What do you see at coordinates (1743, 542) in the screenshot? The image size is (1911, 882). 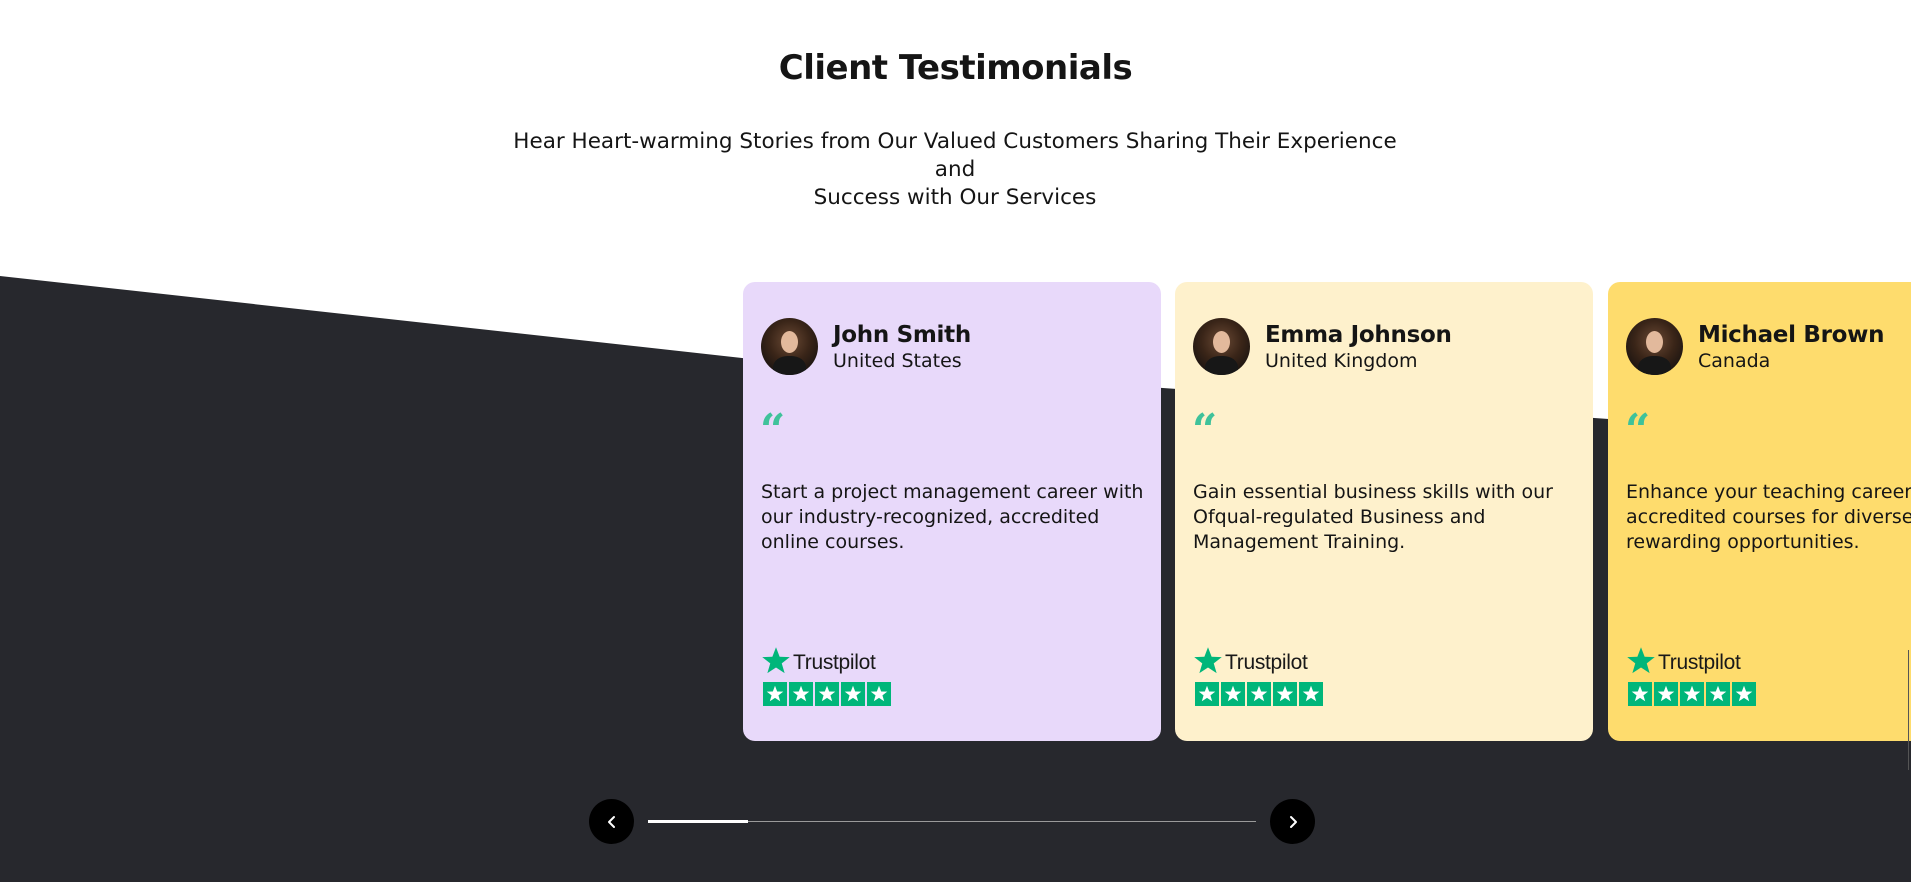 I see `testimonial-text-line: rewarding opportunities.` at bounding box center [1743, 542].